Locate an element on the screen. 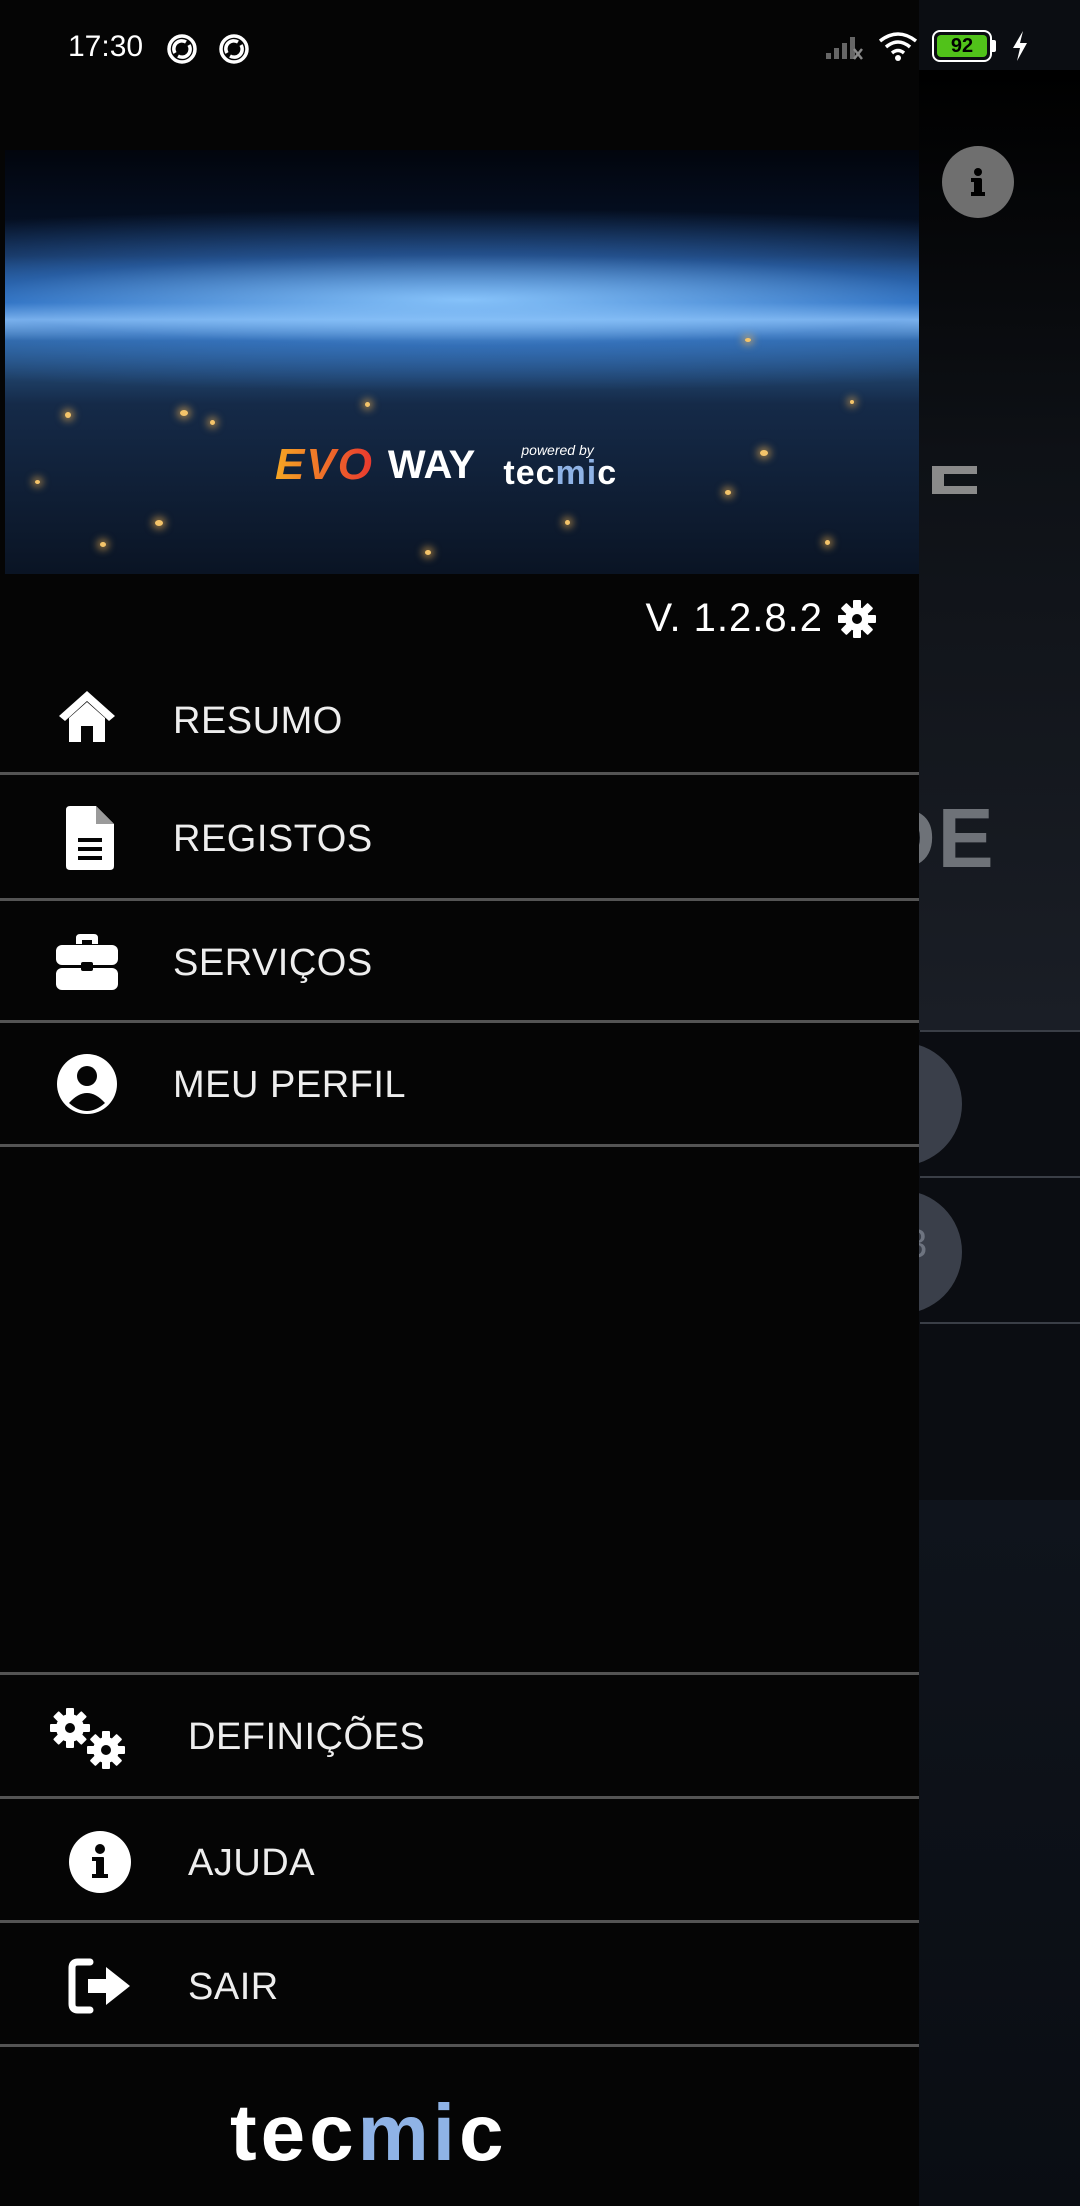  menu-item-meu-perfil: MEU PERFIL is located at coordinates (459, 1084).